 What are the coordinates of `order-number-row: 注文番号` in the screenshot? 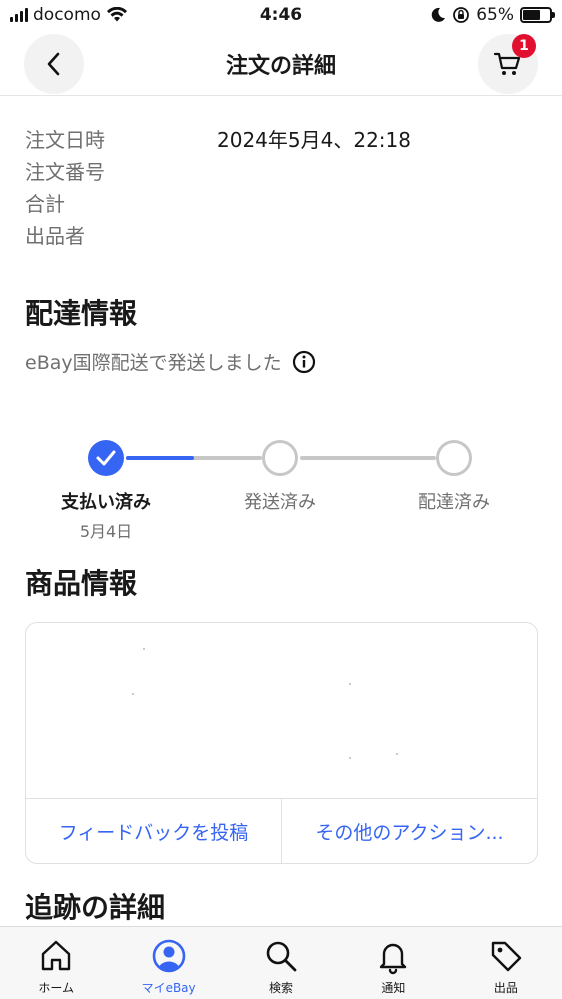 It's located at (285, 170).